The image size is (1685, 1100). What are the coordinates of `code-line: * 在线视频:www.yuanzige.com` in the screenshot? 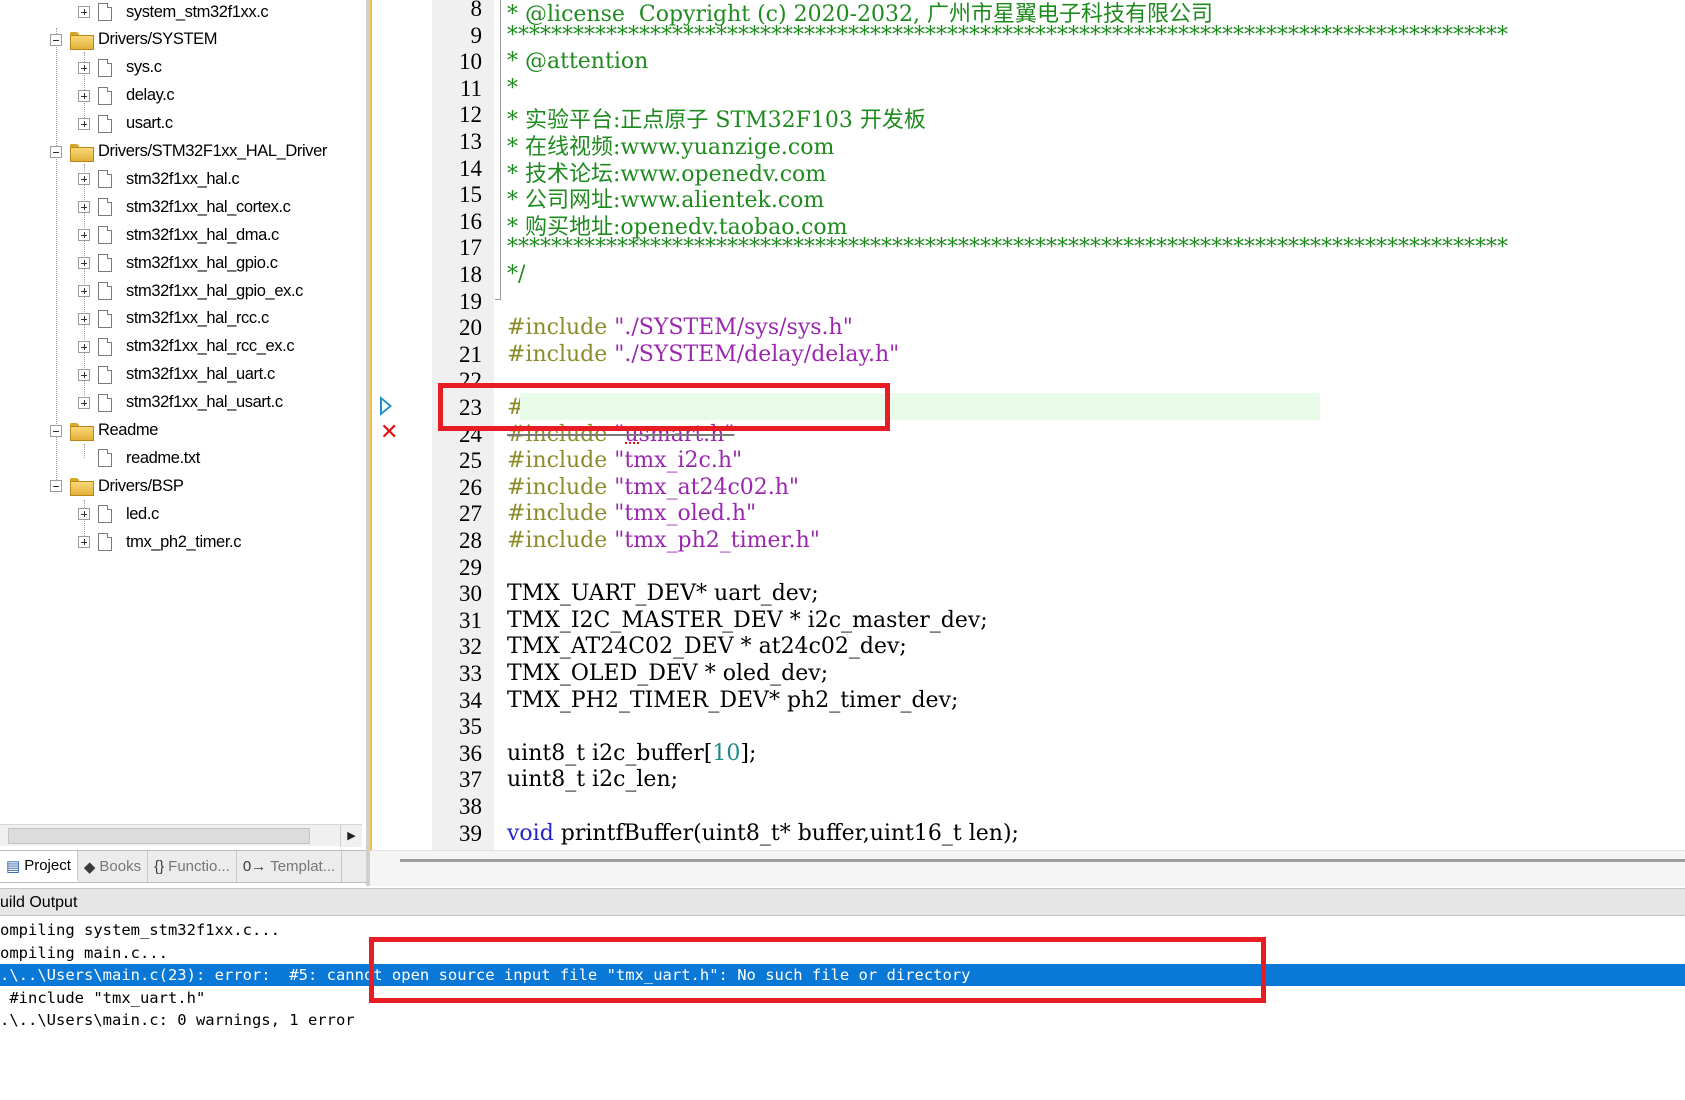 It's located at (670, 144).